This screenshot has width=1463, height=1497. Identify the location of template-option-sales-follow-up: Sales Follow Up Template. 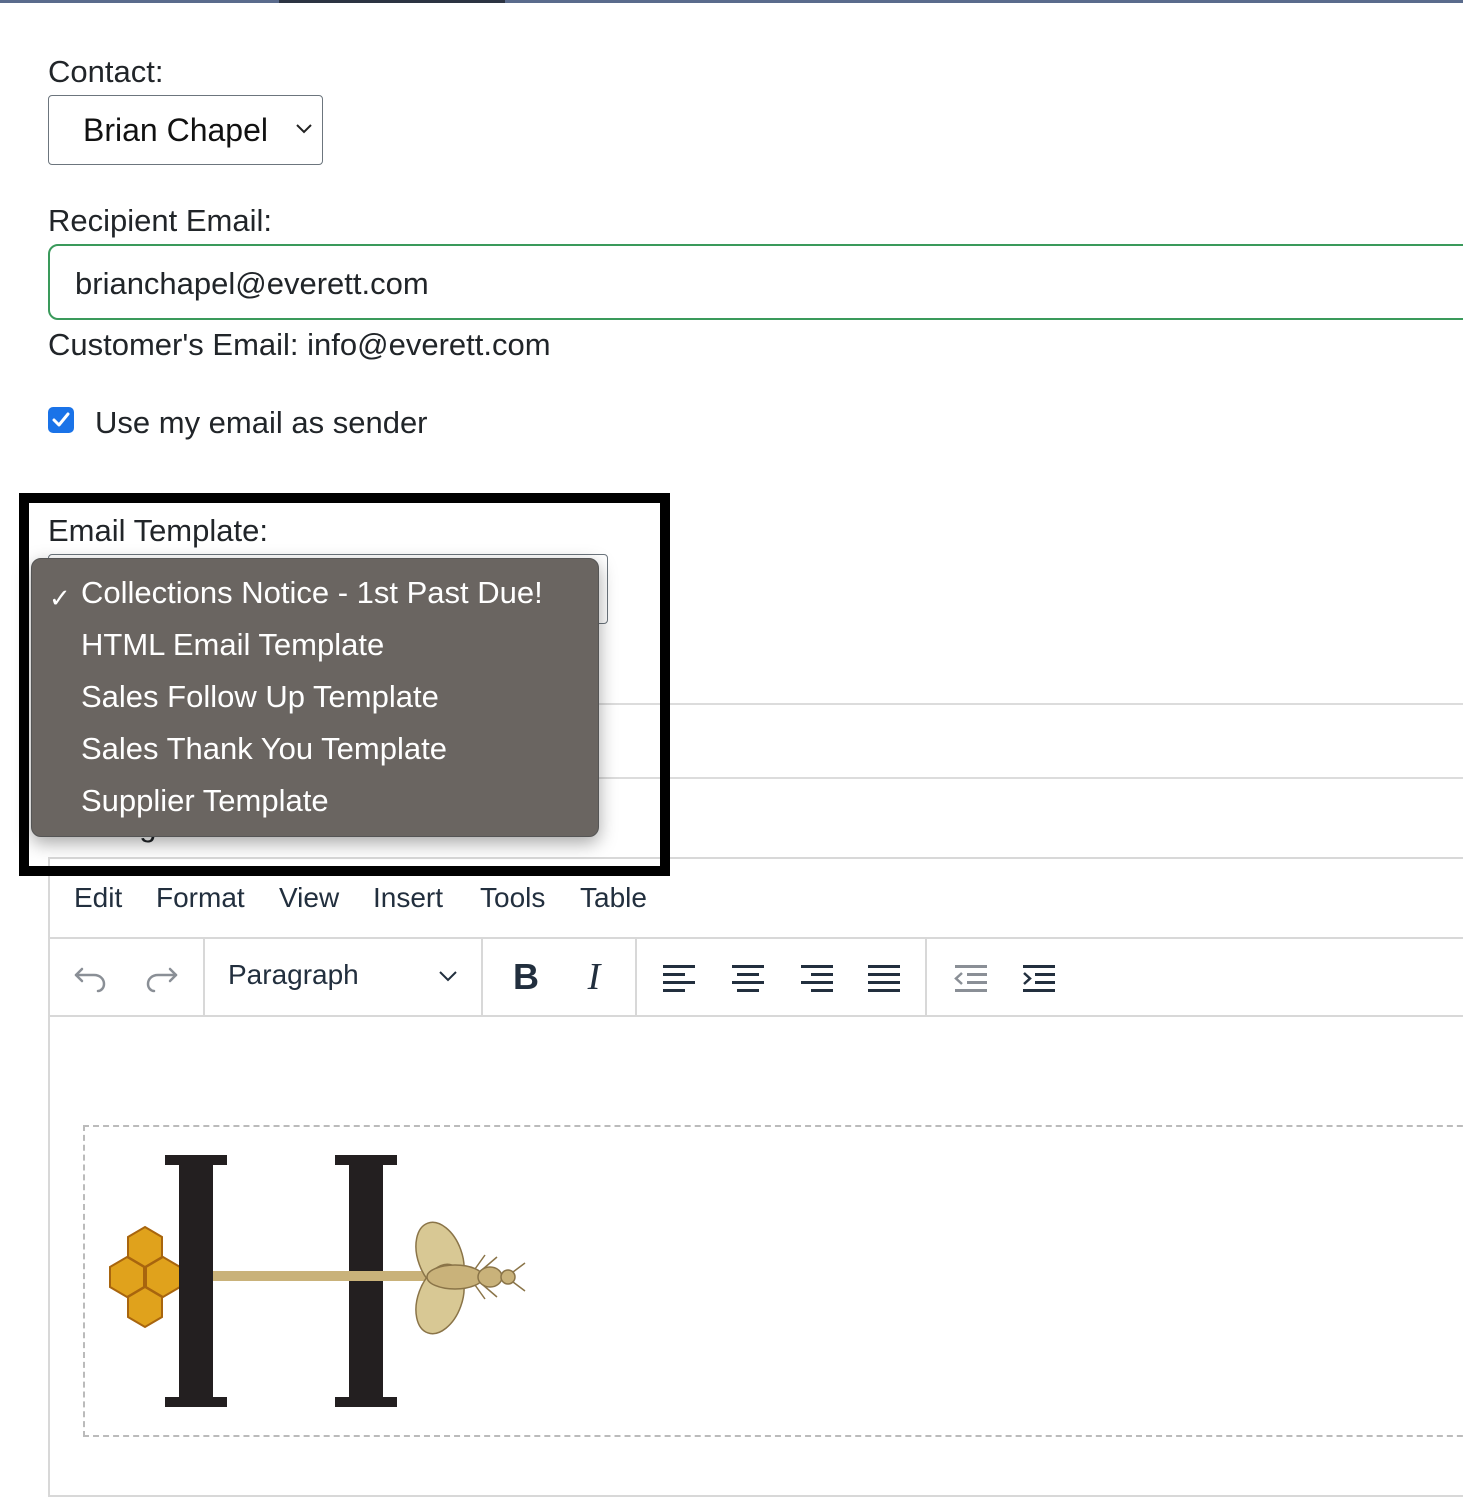
(260, 697).